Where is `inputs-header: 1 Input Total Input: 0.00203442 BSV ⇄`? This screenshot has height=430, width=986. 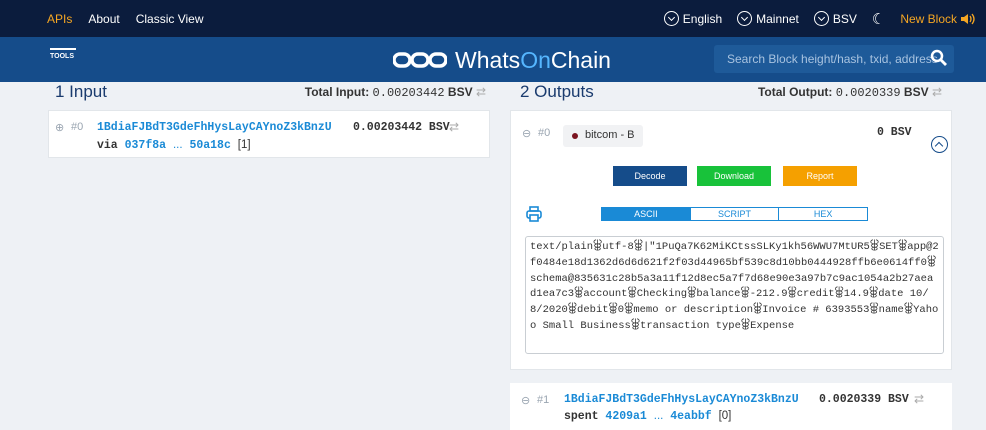 inputs-header: 1 Input Total Input: 0.00203442 BSV ⇄ is located at coordinates (269, 94).